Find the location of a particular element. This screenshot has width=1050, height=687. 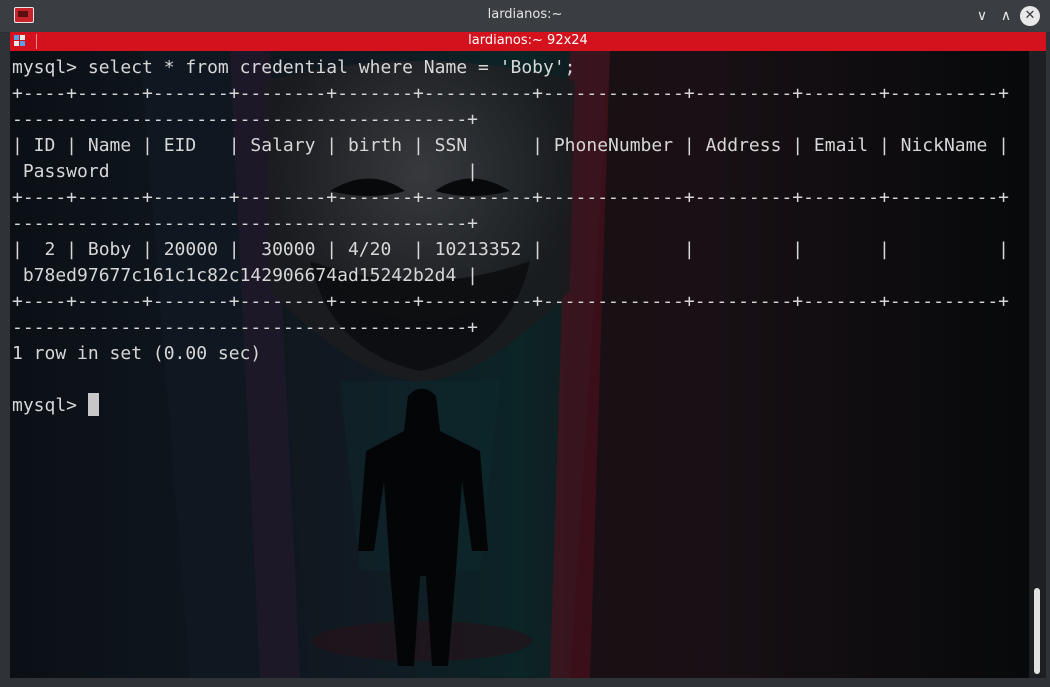

close-button: ✕ is located at coordinates (1030, 16).